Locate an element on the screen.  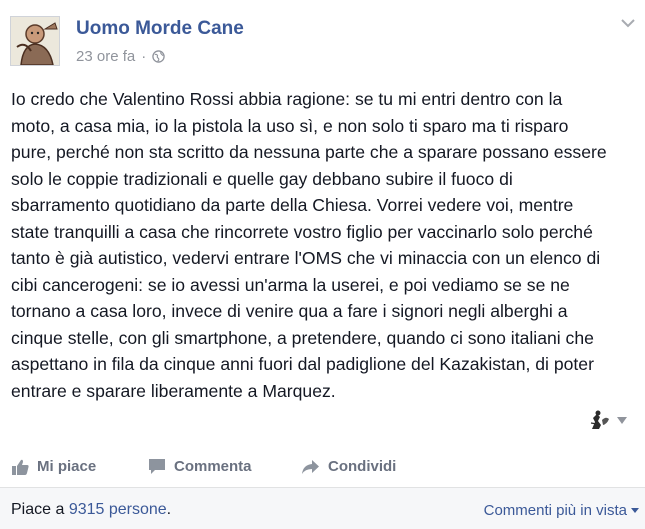
post-actions: Mi piace Commenta Condividi is located at coordinates (322, 468).